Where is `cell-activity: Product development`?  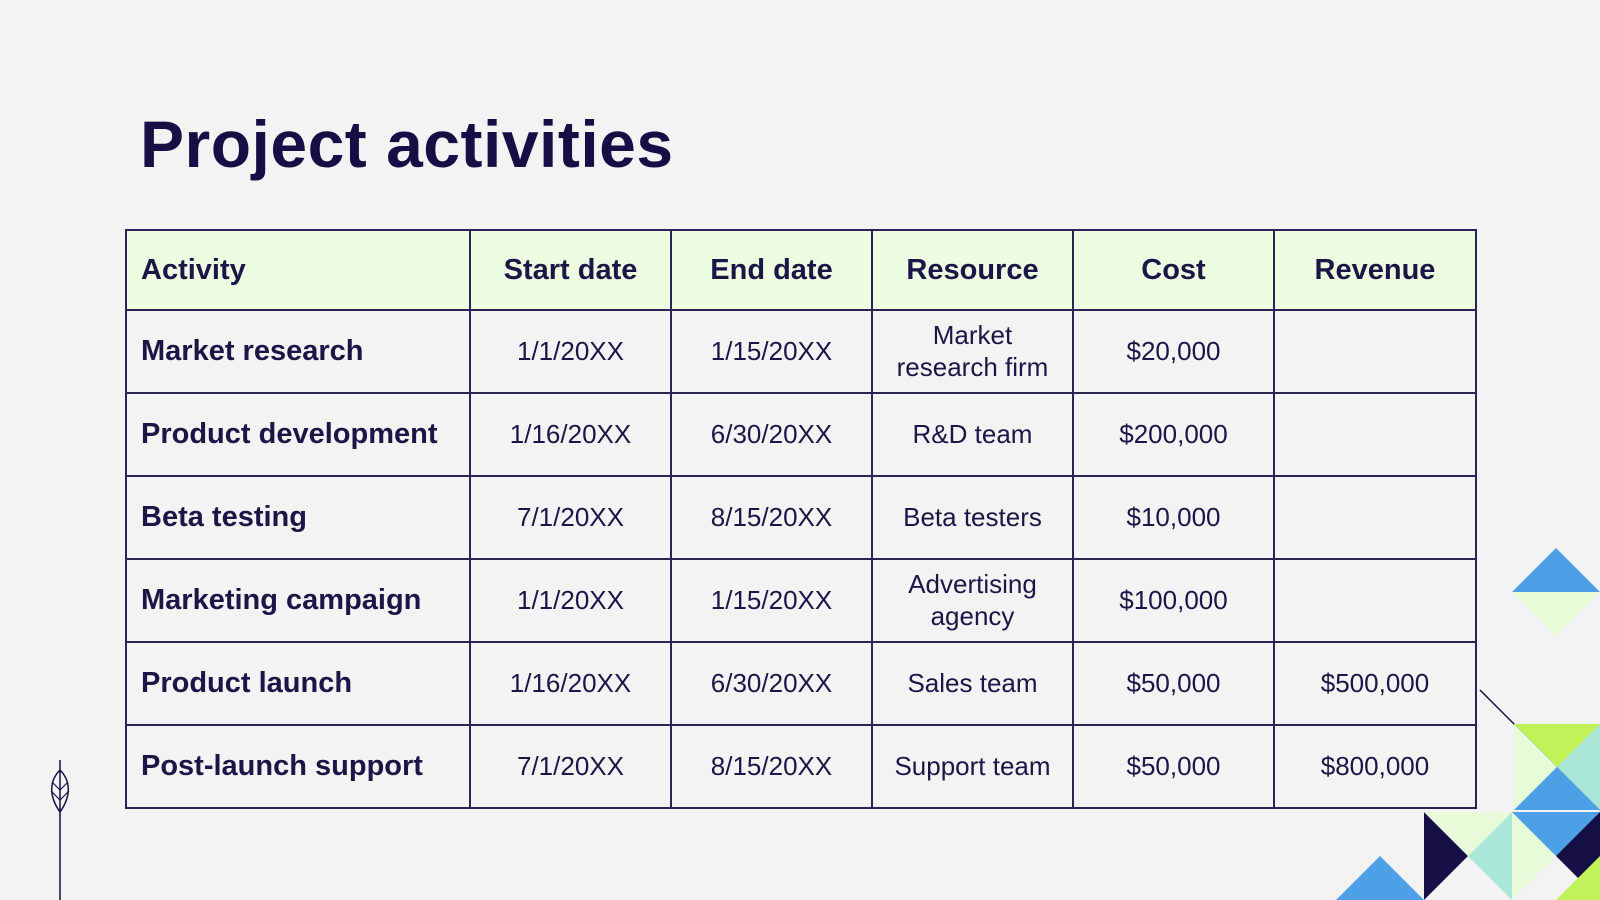 cell-activity: Product development is located at coordinates (298, 434).